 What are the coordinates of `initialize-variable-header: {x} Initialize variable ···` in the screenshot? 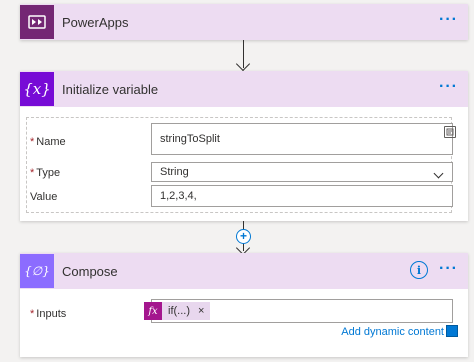 It's located at (244, 89).